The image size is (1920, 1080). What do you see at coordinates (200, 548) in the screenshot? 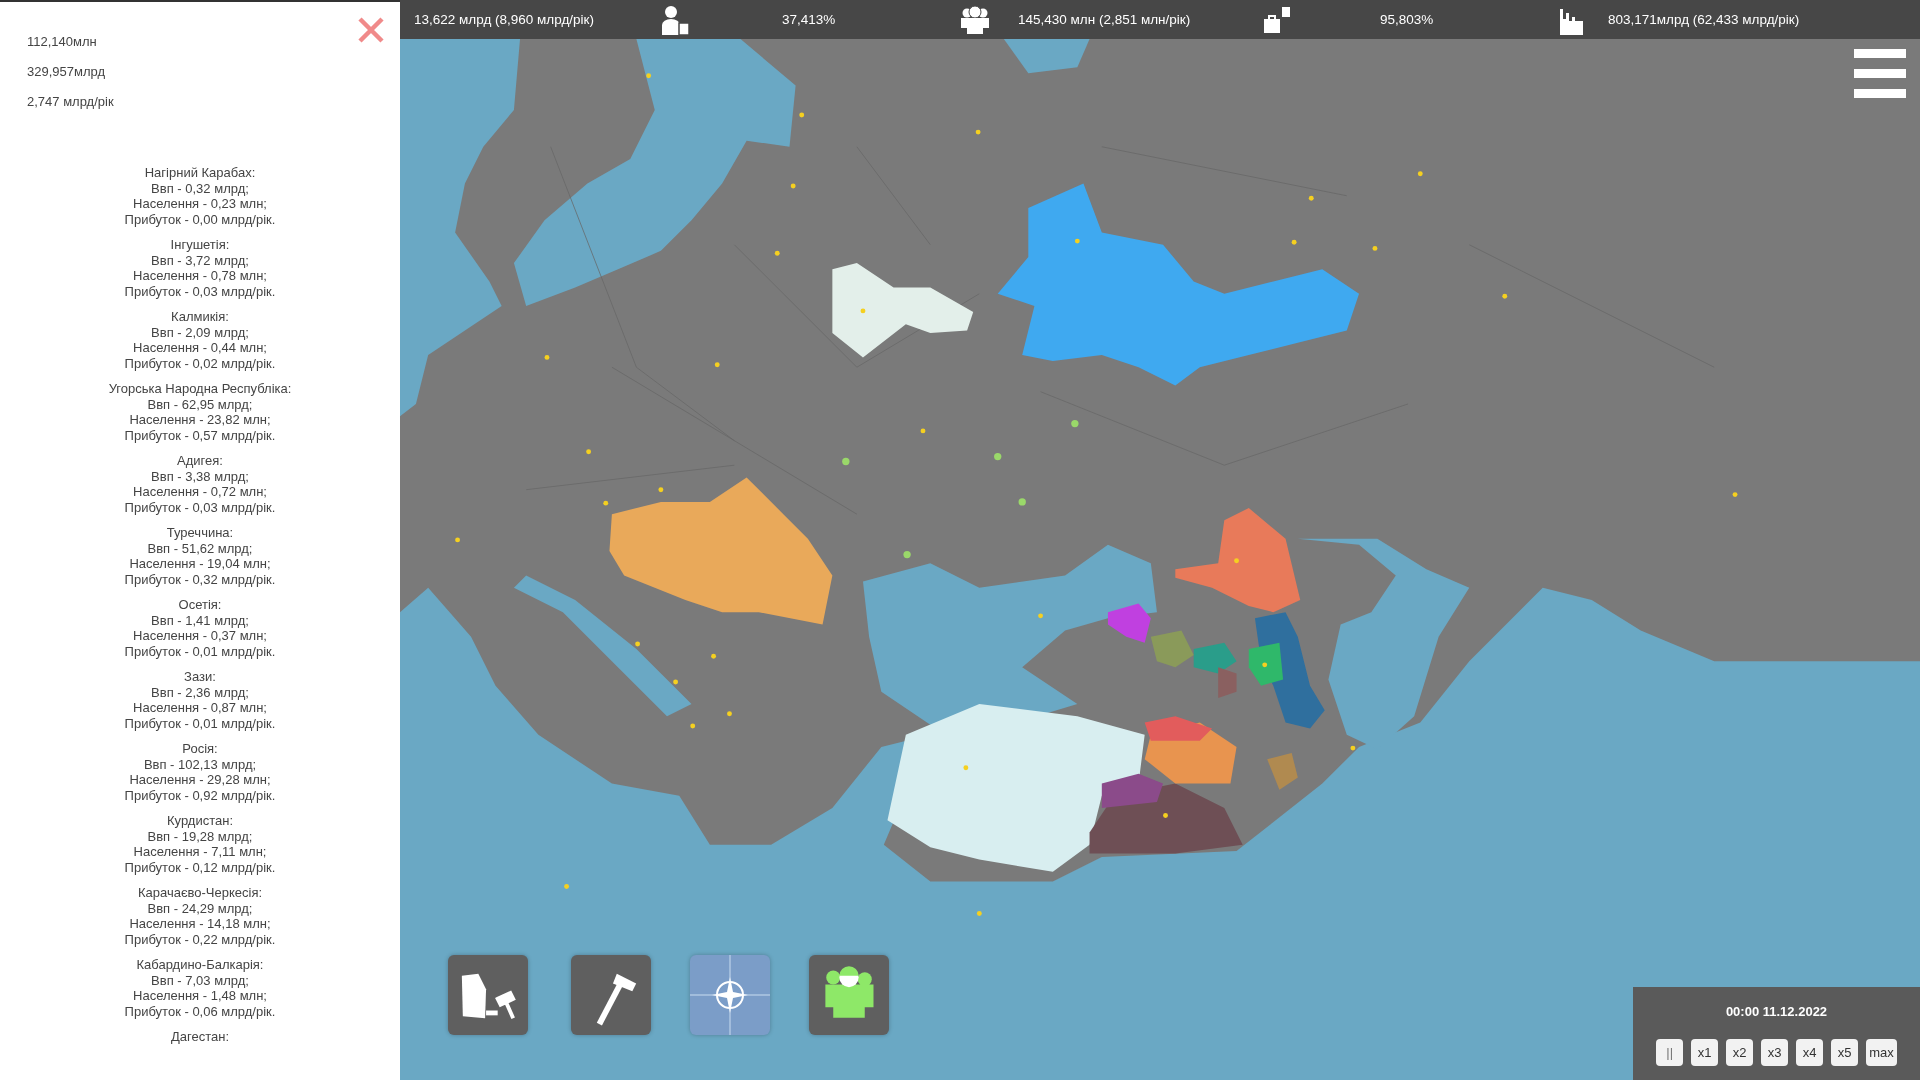
I see `region-stat: Ввп - 51,62 млрд;` at bounding box center [200, 548].